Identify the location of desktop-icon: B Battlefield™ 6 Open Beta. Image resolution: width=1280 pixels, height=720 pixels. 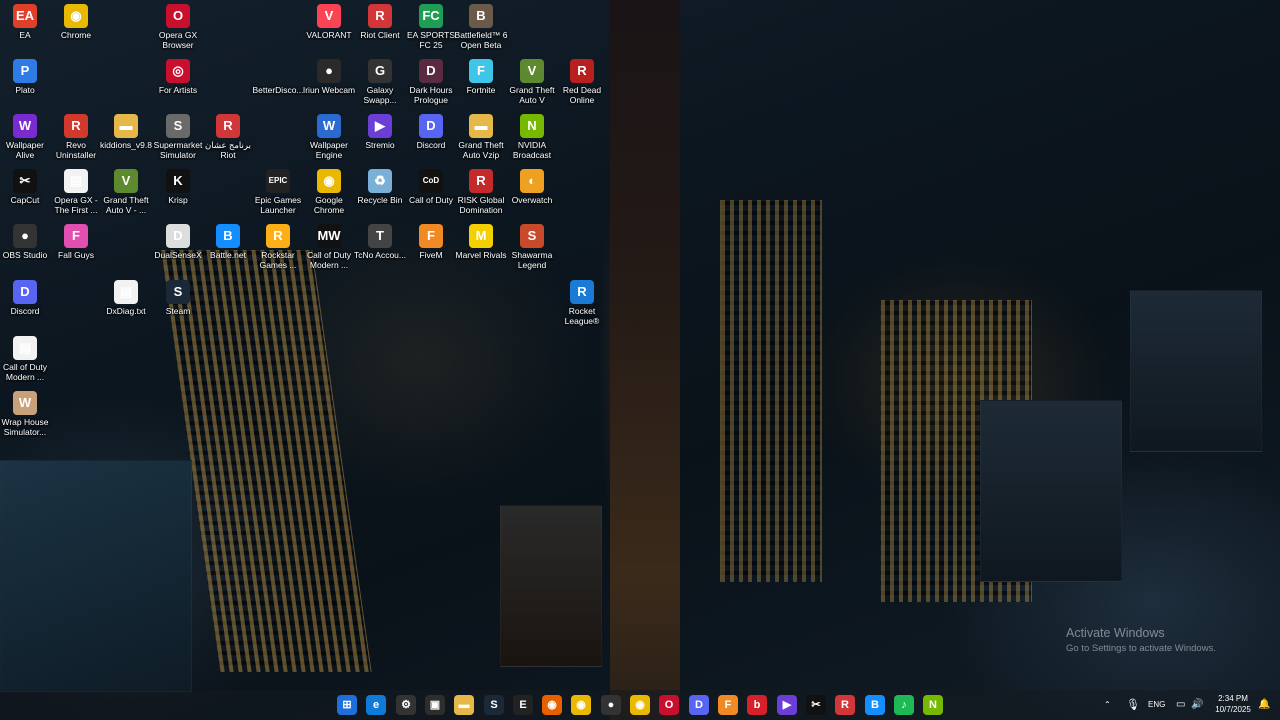
(481, 27).